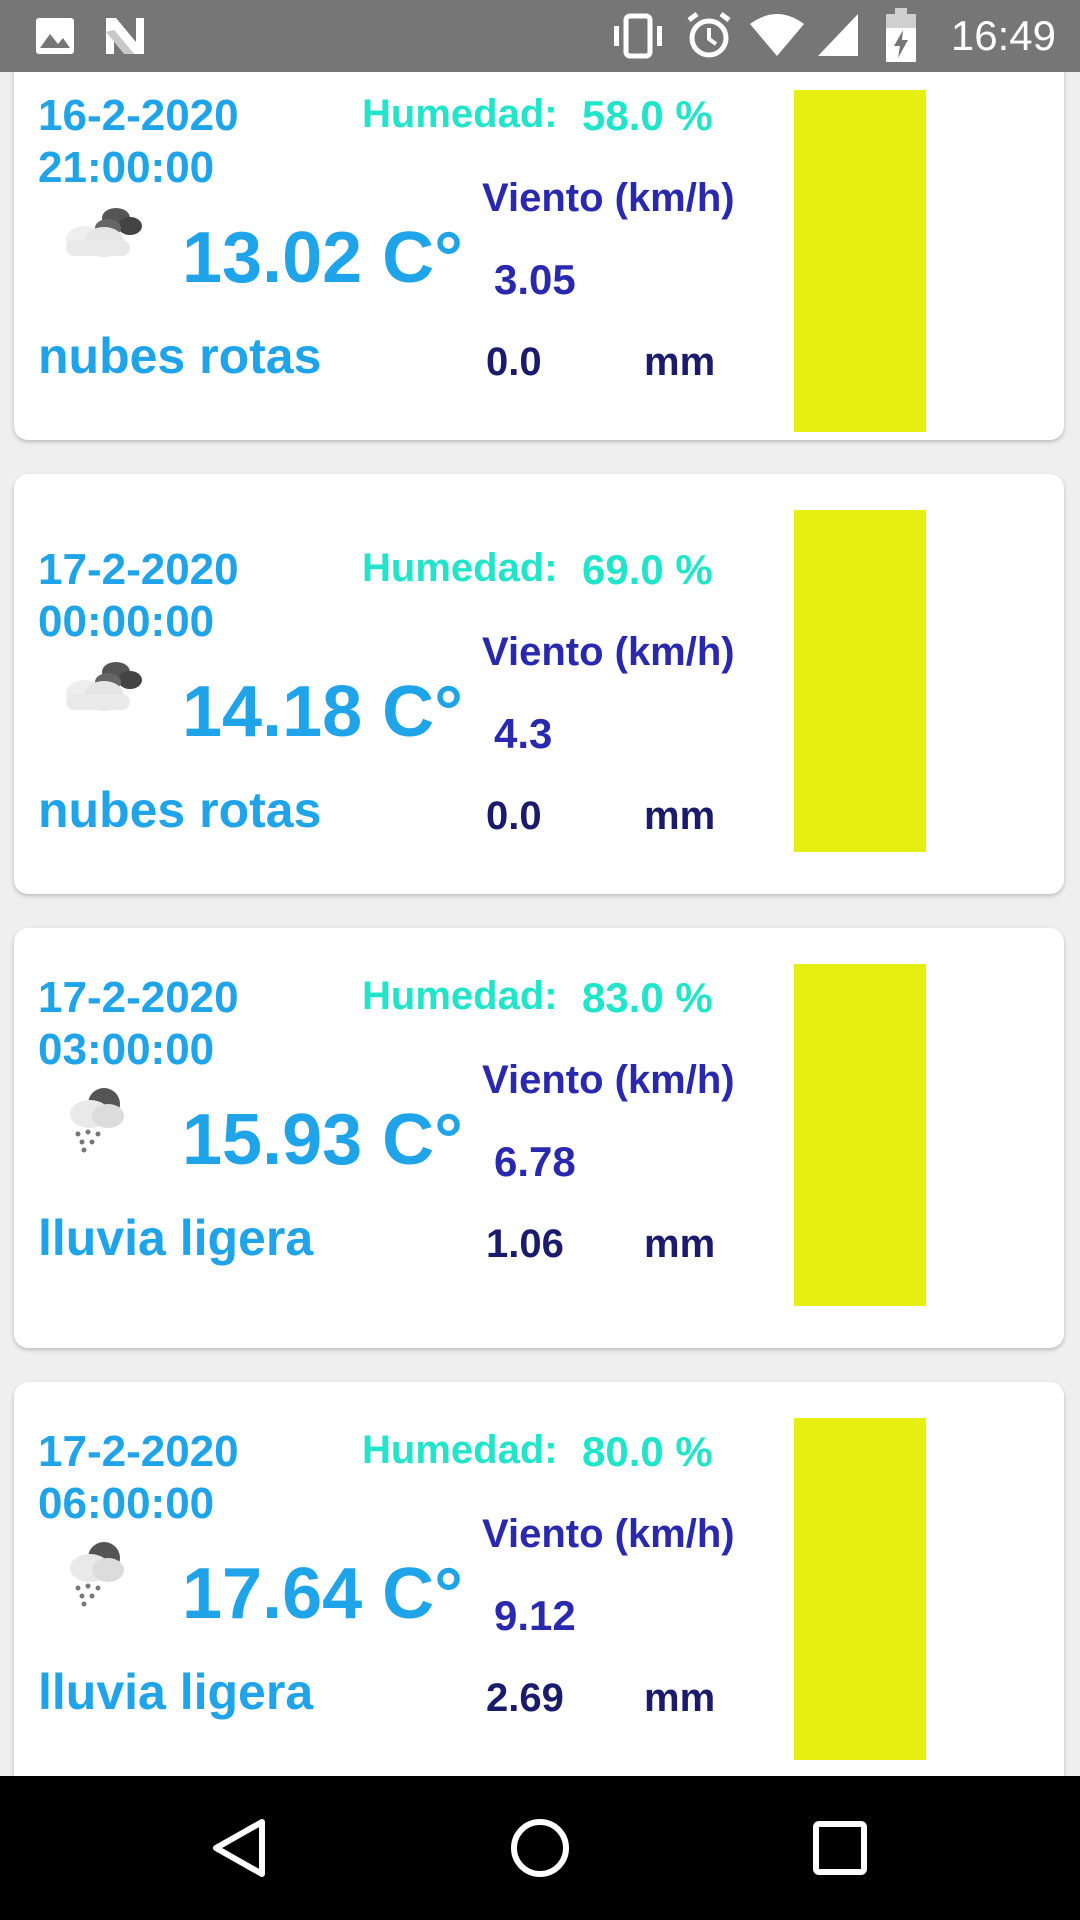 Image resolution: width=1080 pixels, height=1920 pixels. I want to click on temperature: 15.93 C°, so click(322, 1140).